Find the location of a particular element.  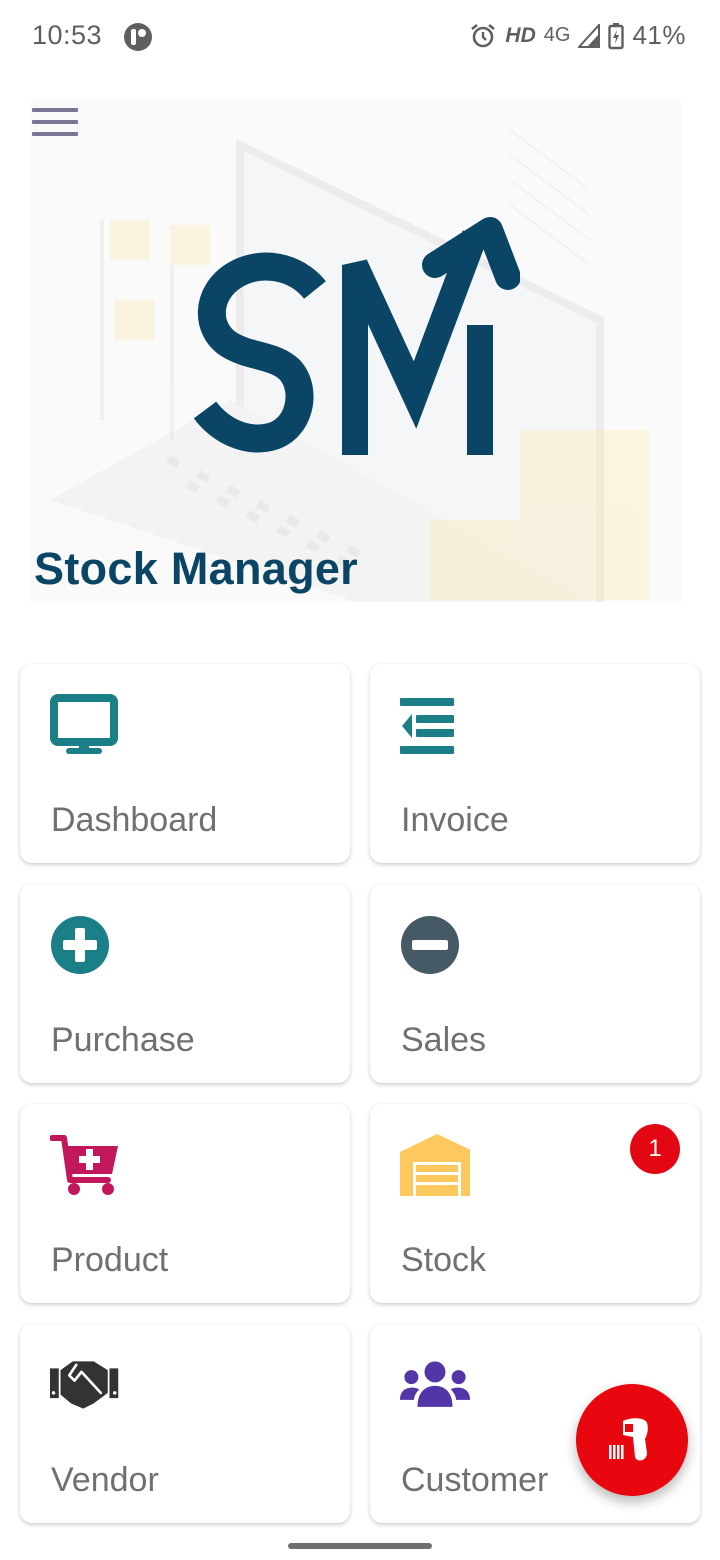

cart-plus-icon is located at coordinates (84, 1165).